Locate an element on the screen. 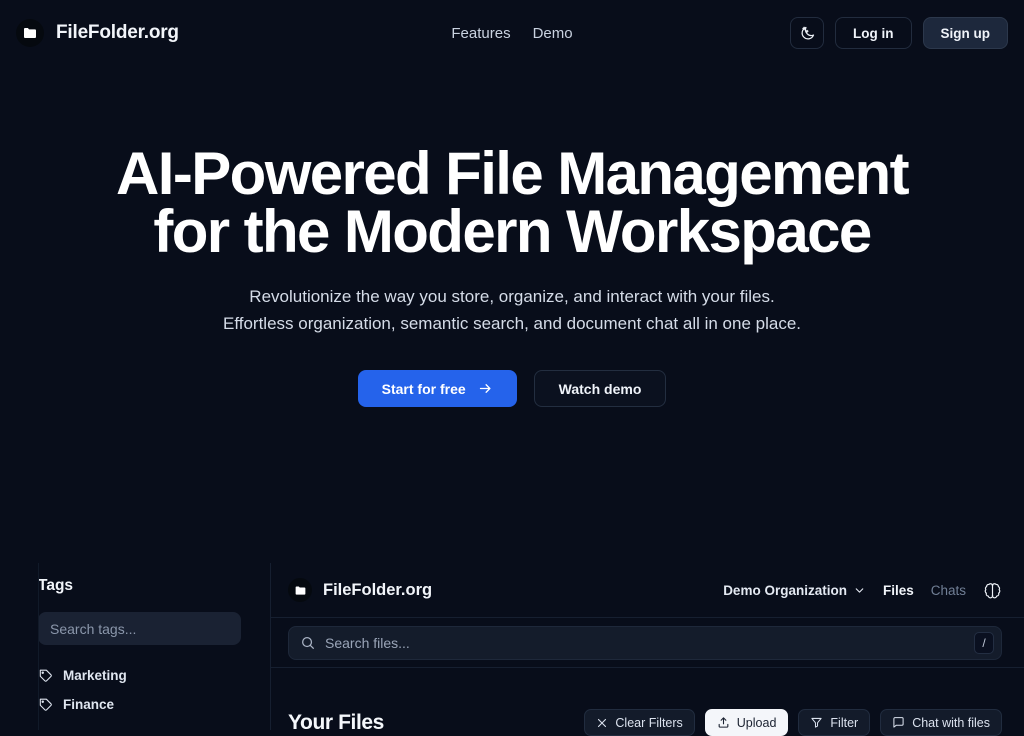 The width and height of the screenshot is (1024, 736). theme-toggle-button is located at coordinates (807, 33).